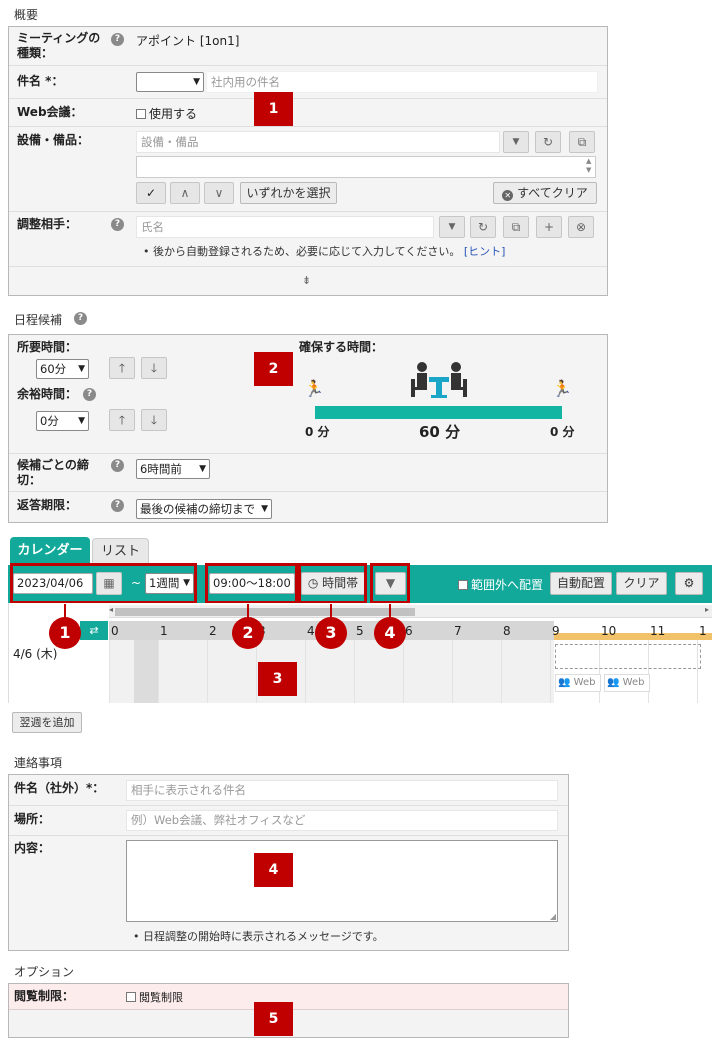 The image size is (719, 1046). Describe the element at coordinates (59, 45) in the screenshot. I see `meeting-type-label: ミーティングの種類：` at that location.